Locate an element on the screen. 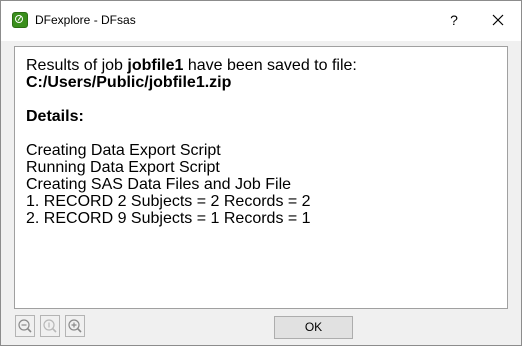  zoom-reset-button is located at coordinates (50, 326).